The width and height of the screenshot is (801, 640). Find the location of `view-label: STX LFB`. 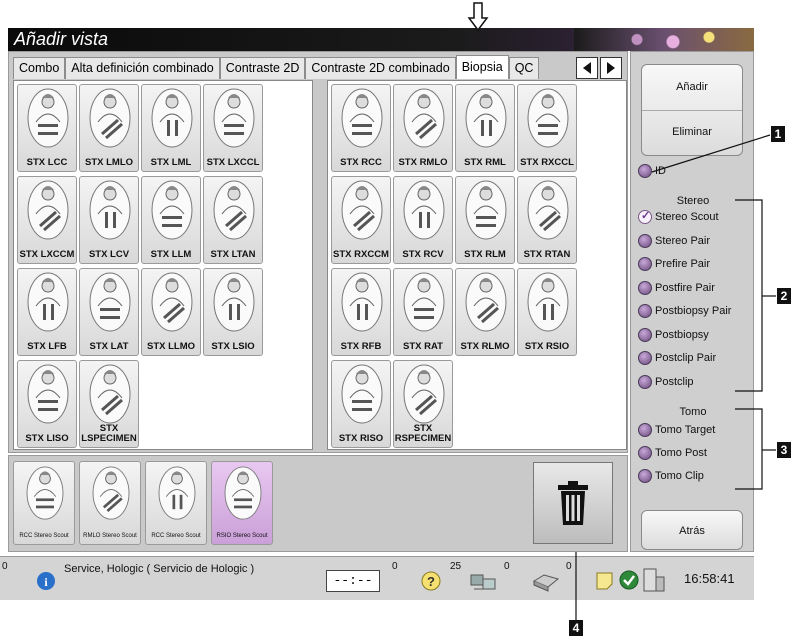

view-label: STX LFB is located at coordinates (47, 346).